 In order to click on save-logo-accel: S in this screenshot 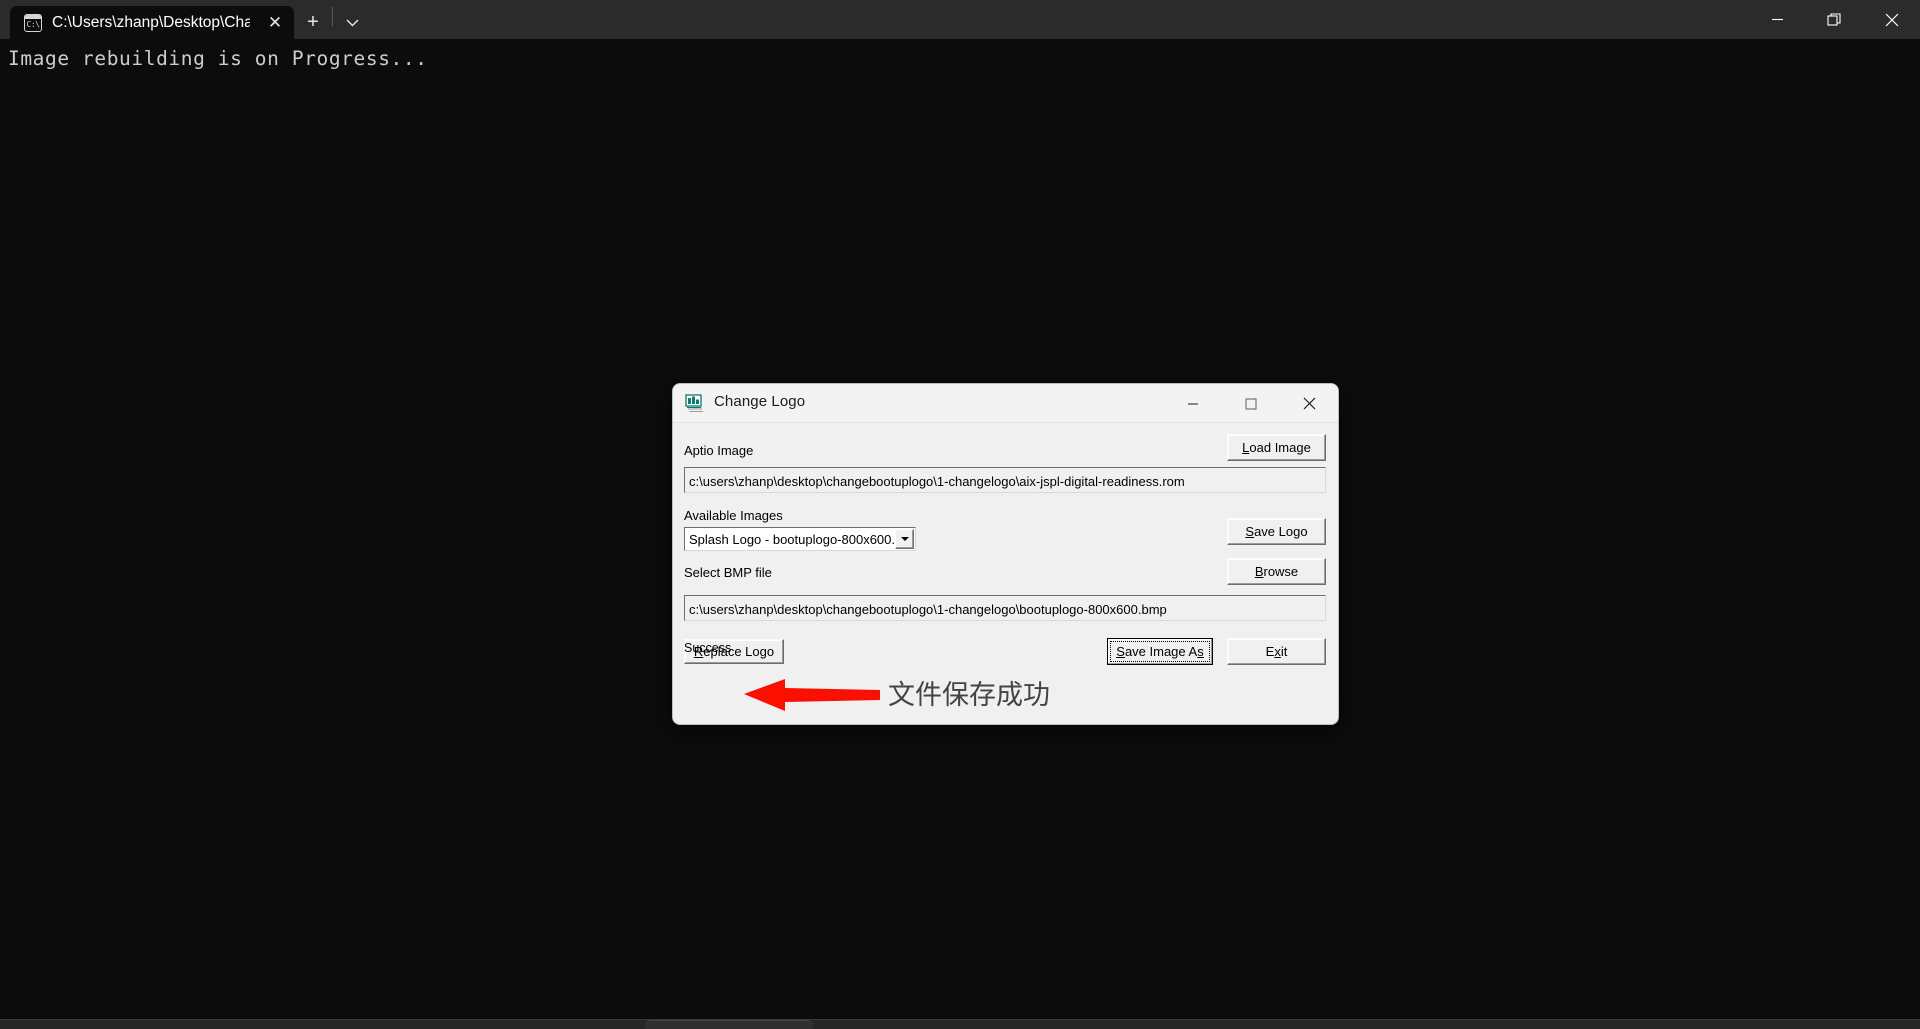, I will do `click(1250, 531)`.